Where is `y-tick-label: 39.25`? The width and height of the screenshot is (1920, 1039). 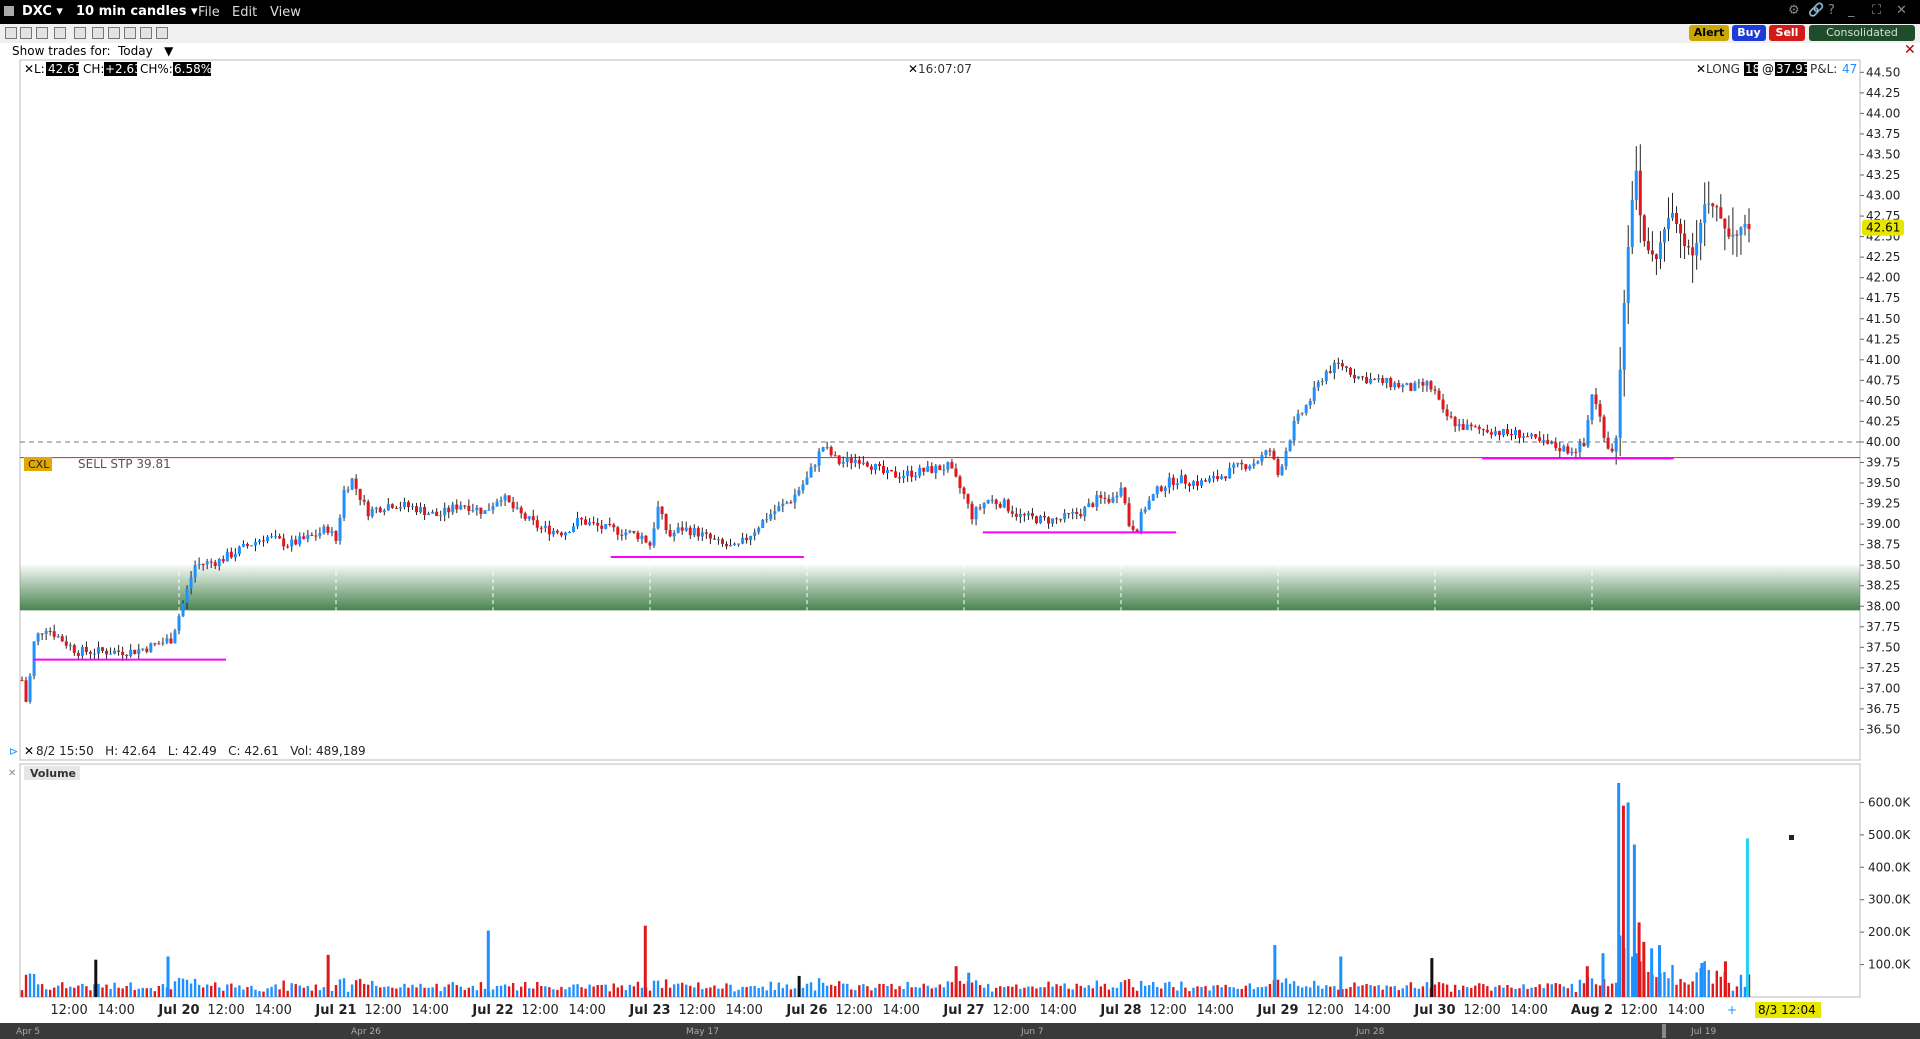 y-tick-label: 39.25 is located at coordinates (1883, 504).